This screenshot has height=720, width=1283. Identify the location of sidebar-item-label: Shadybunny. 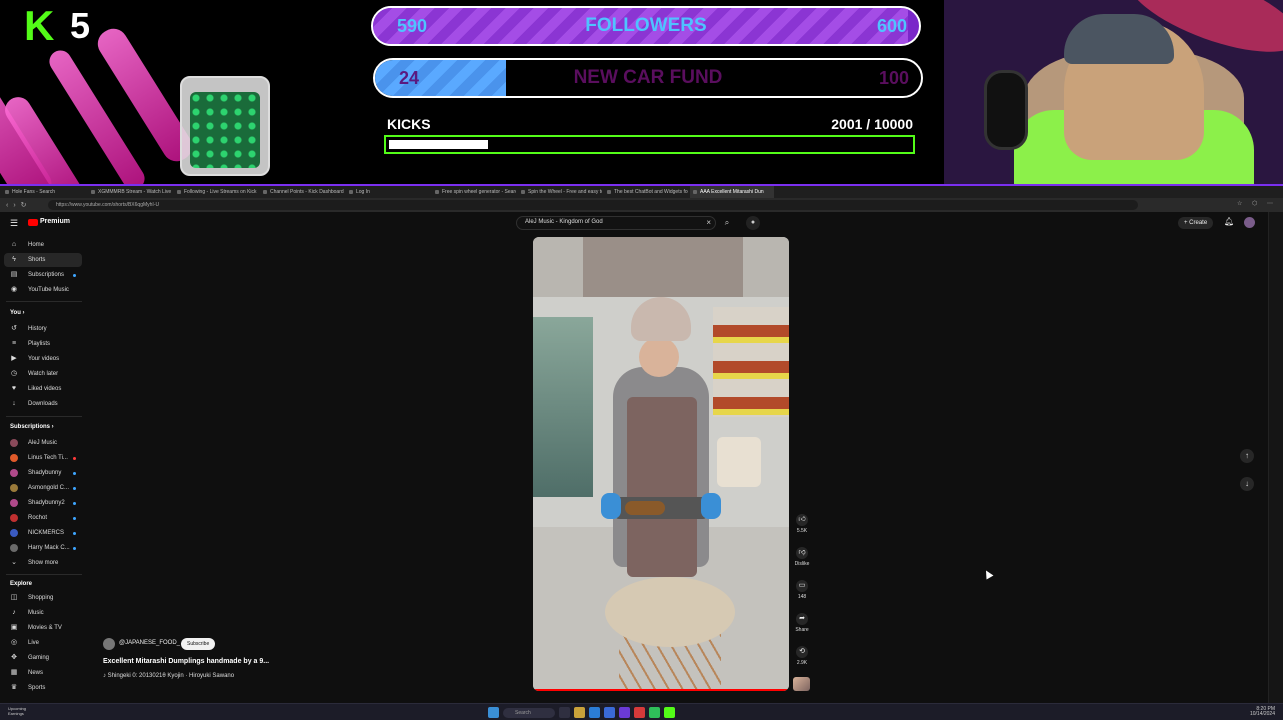
(45, 473).